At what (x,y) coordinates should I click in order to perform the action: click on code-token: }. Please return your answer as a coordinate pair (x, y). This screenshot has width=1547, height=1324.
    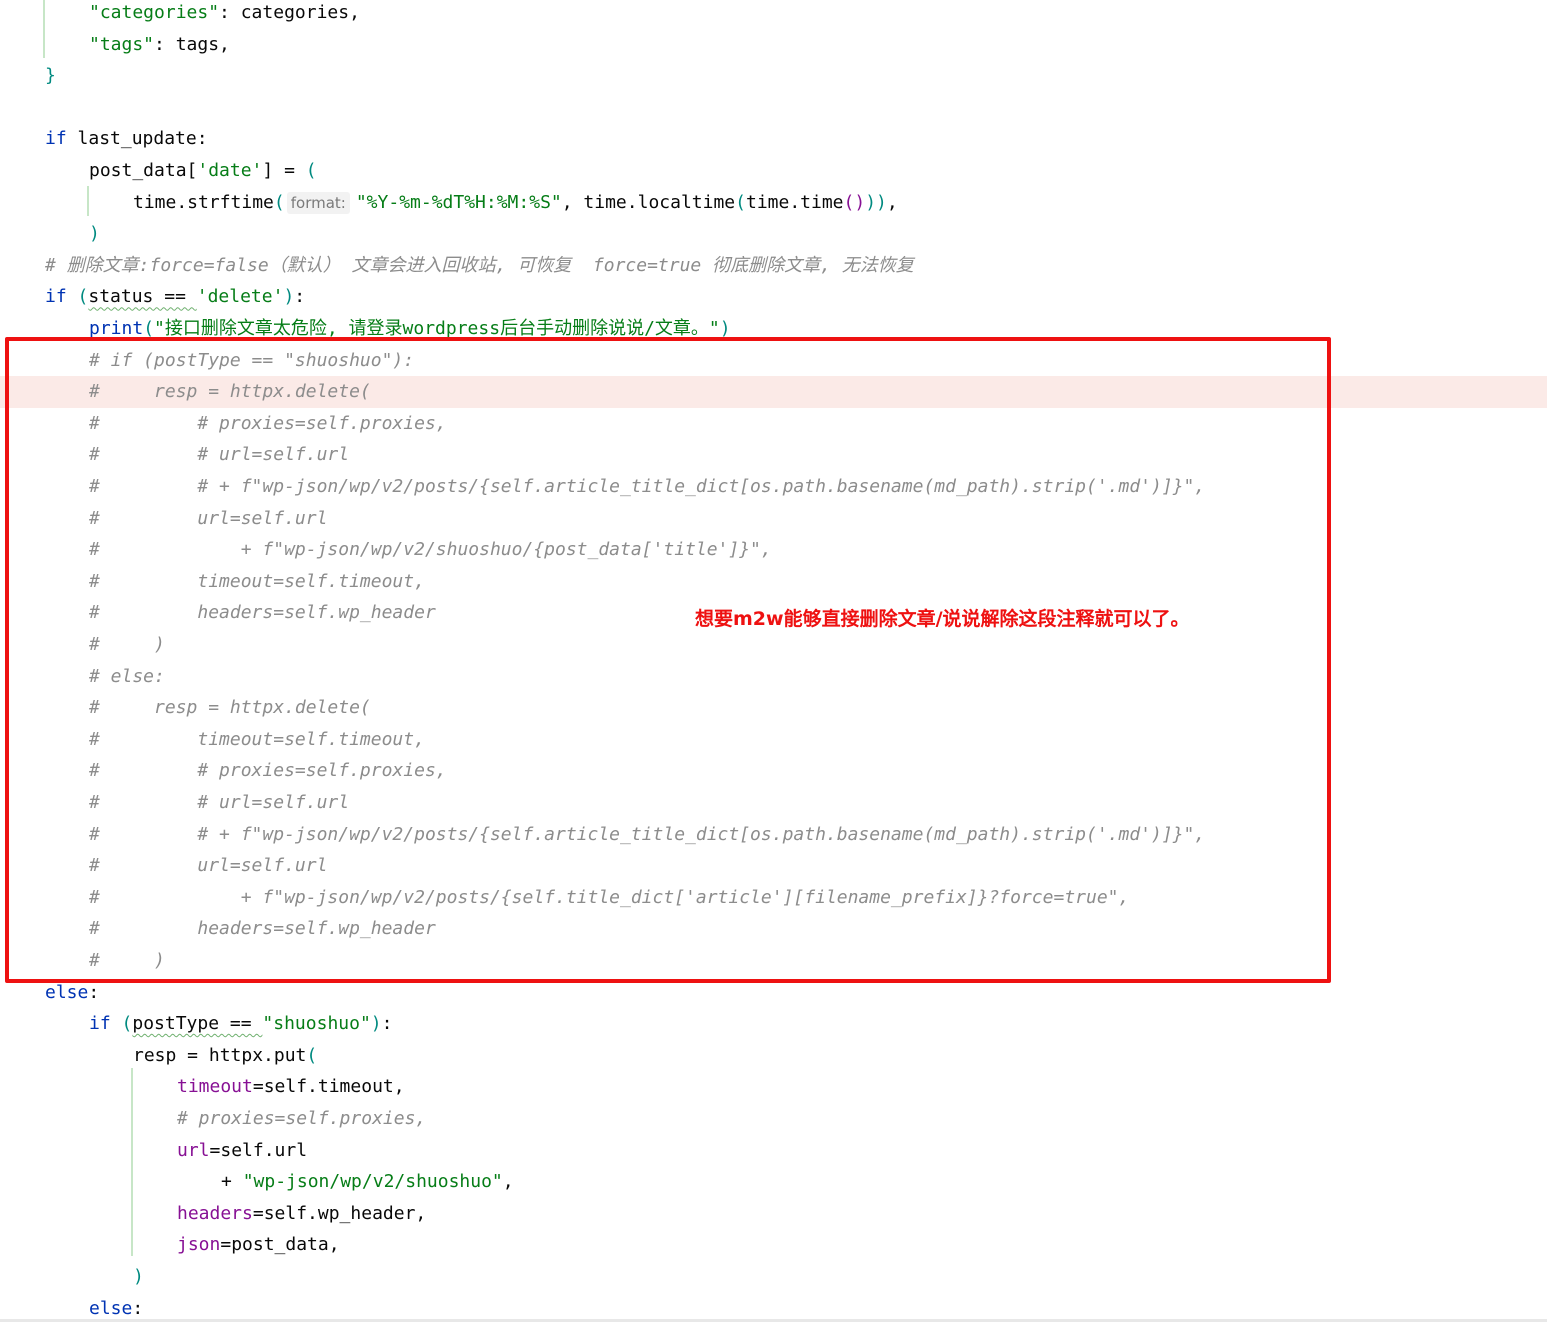
    Looking at the image, I should click on (50, 76).